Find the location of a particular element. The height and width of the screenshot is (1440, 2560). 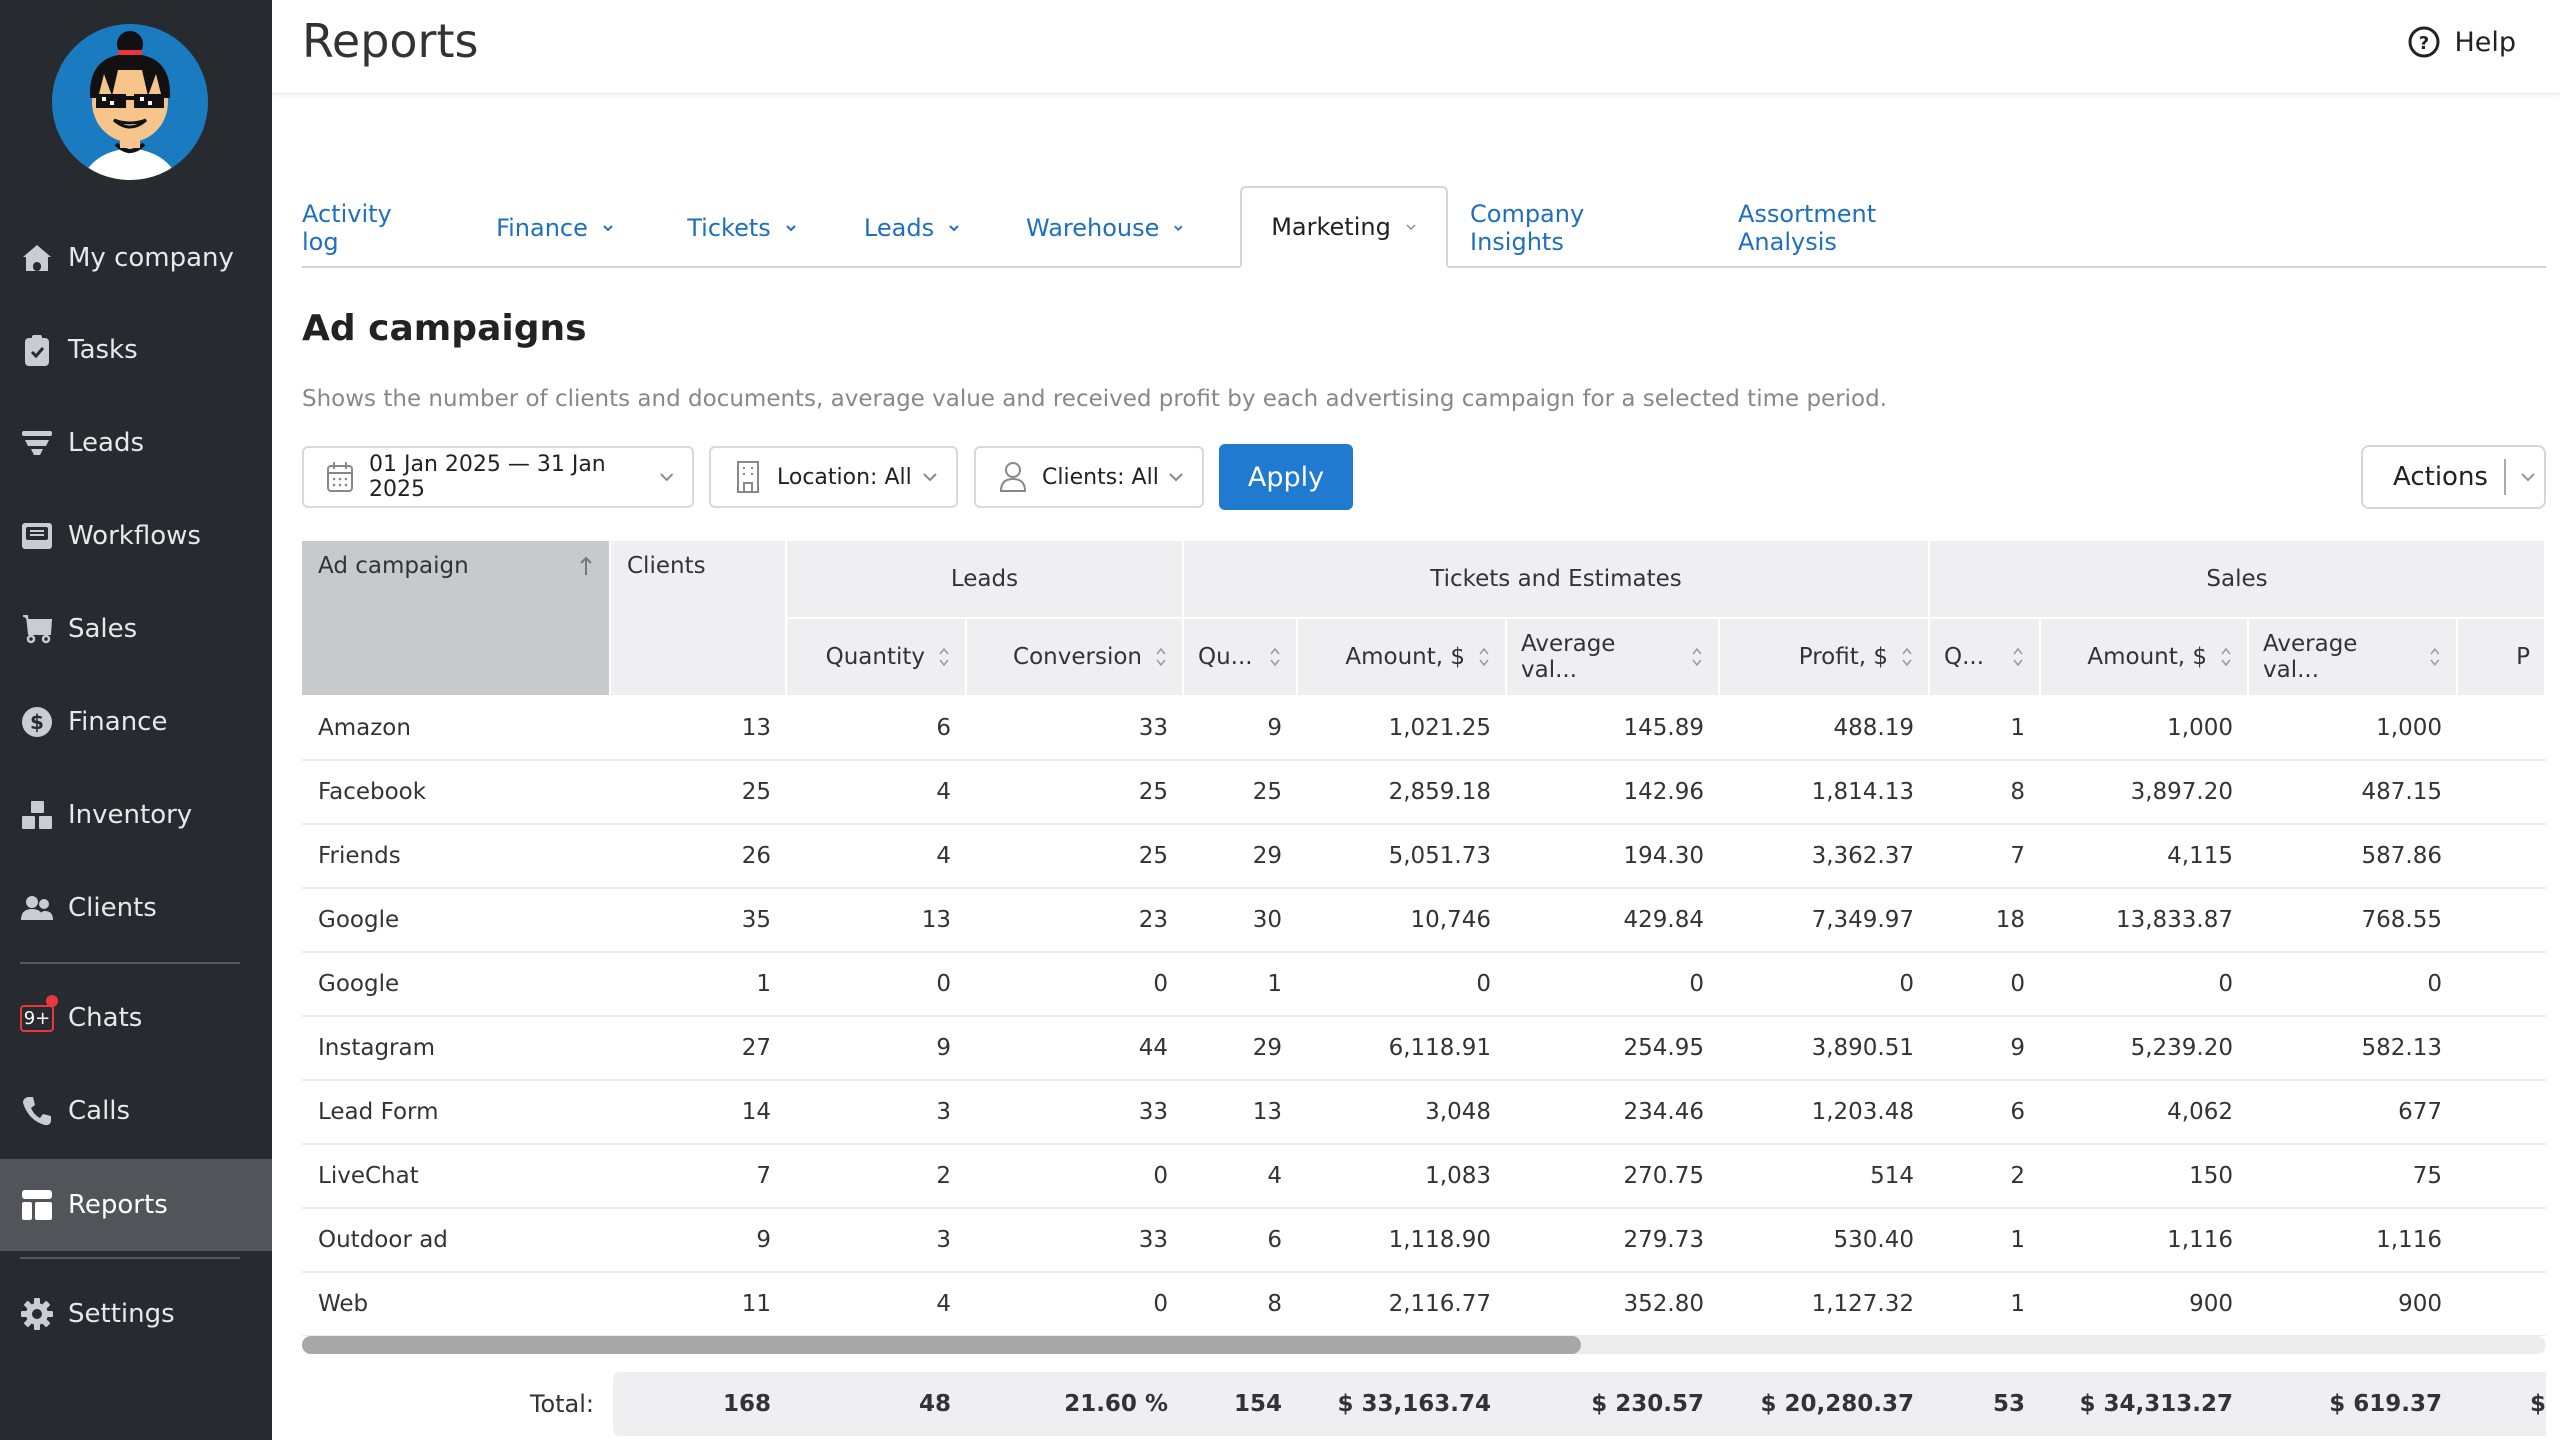

tab-assortment-analysis: Assortment Analysis is located at coordinates (1854, 228).